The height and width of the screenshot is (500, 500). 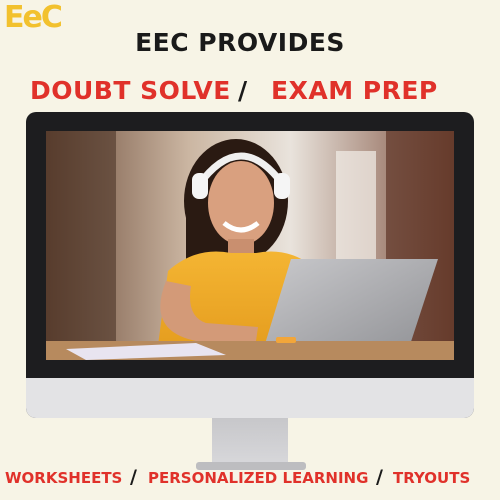 What do you see at coordinates (250, 398) in the screenshot?
I see `monitor-chin` at bounding box center [250, 398].